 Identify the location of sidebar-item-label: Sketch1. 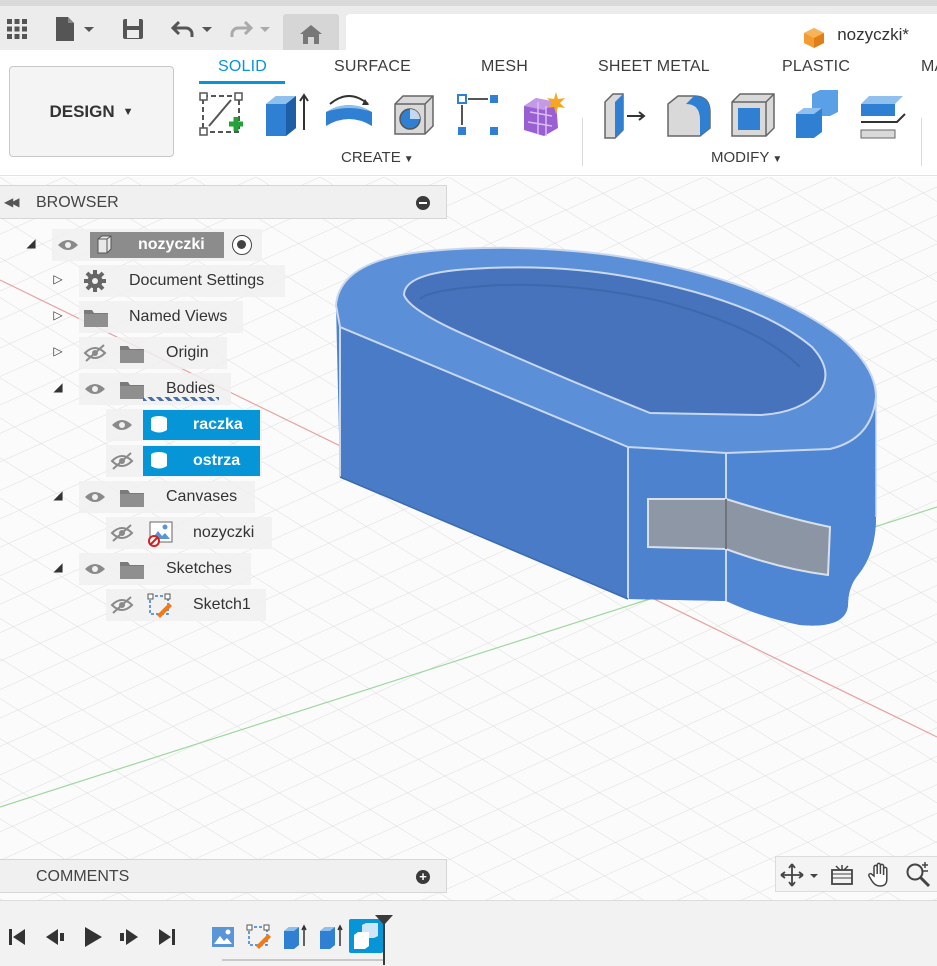
(222, 604).